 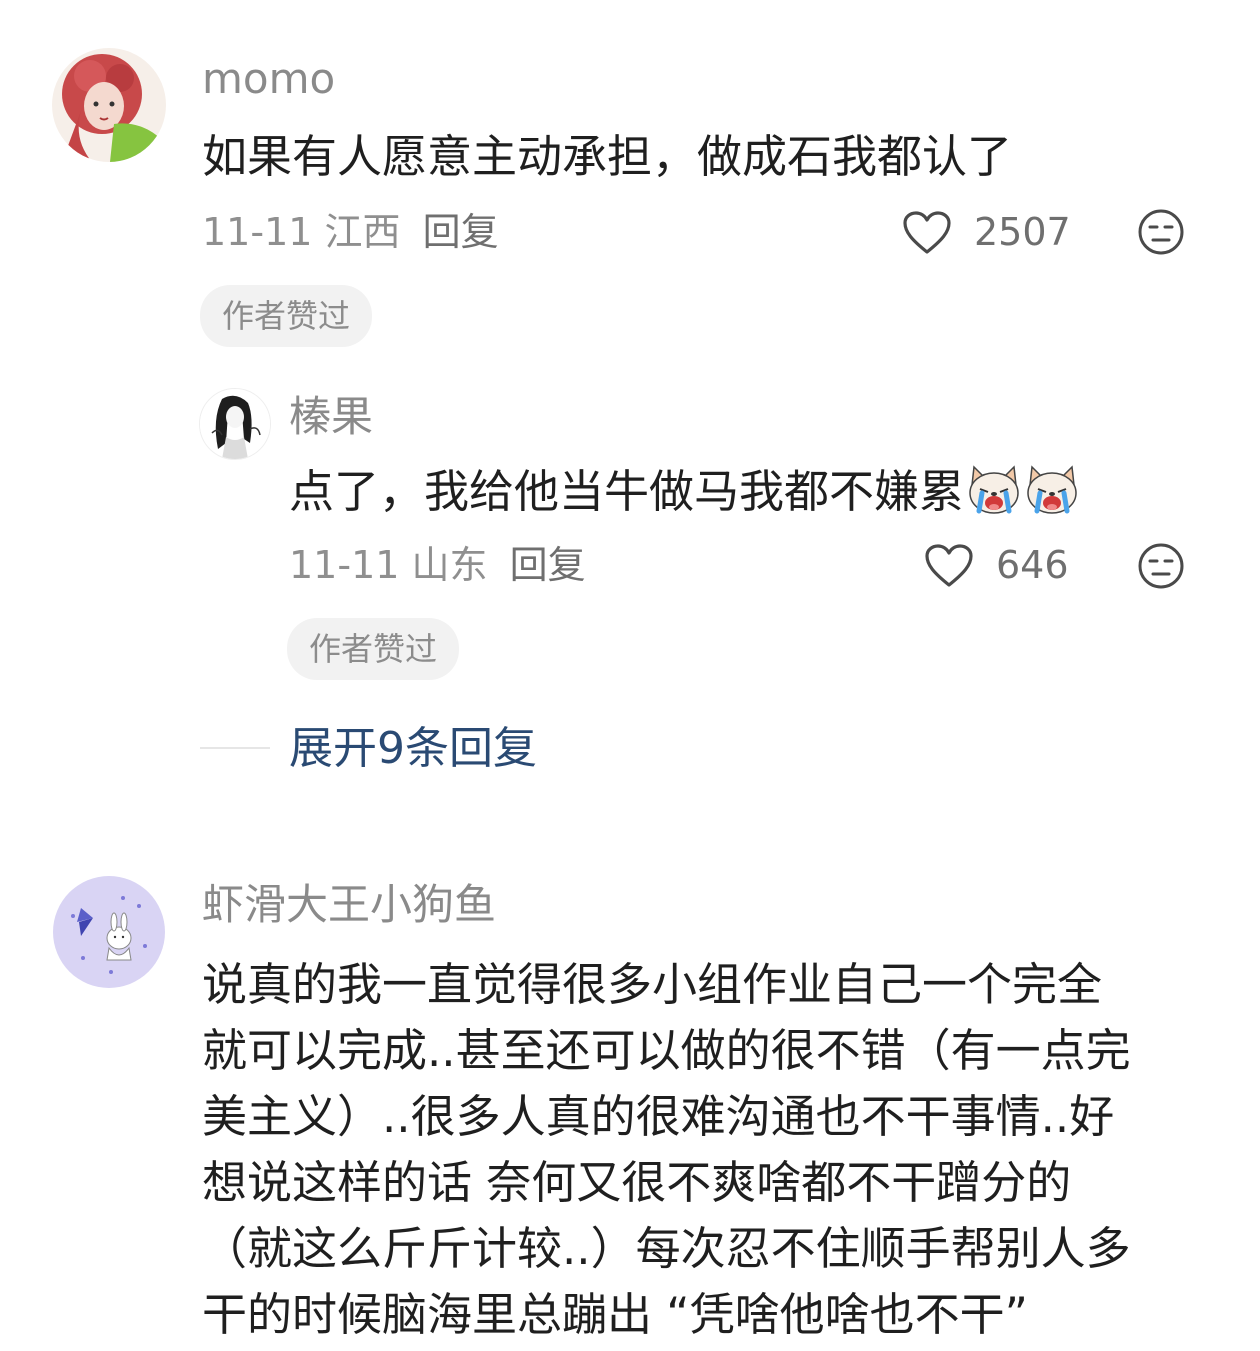 I want to click on comment-location: 江西, so click(x=362, y=232).